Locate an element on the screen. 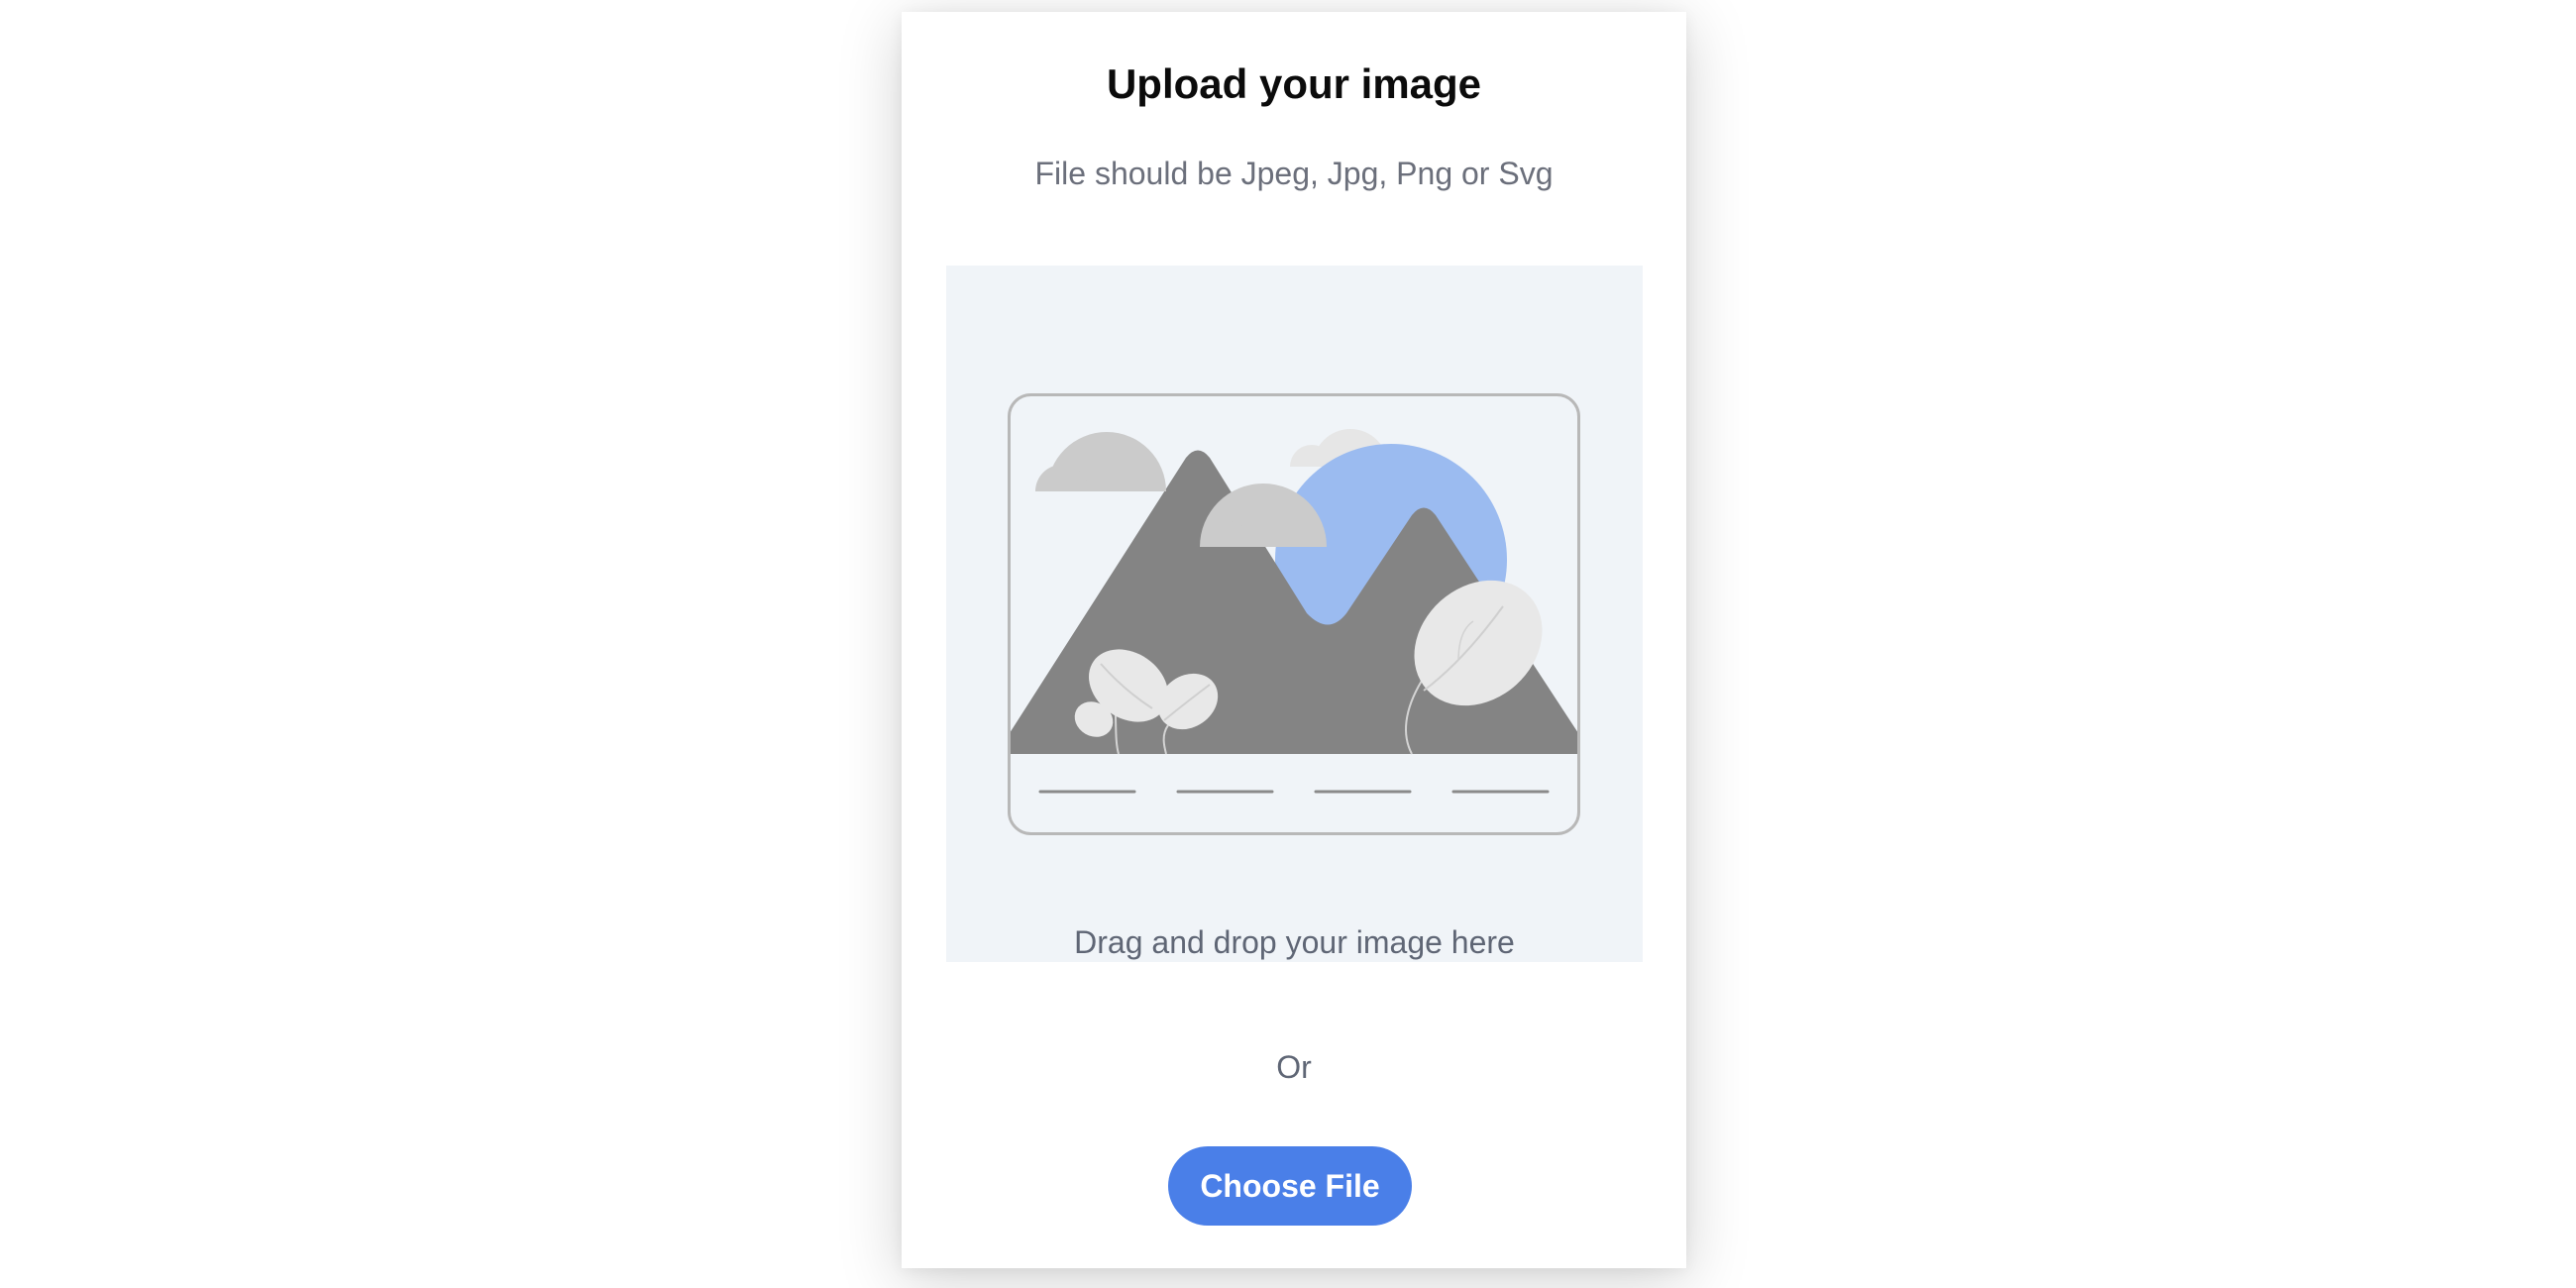 The height and width of the screenshot is (1288, 2576). drop-zone: Drag and drop your image here is located at coordinates (1294, 614).